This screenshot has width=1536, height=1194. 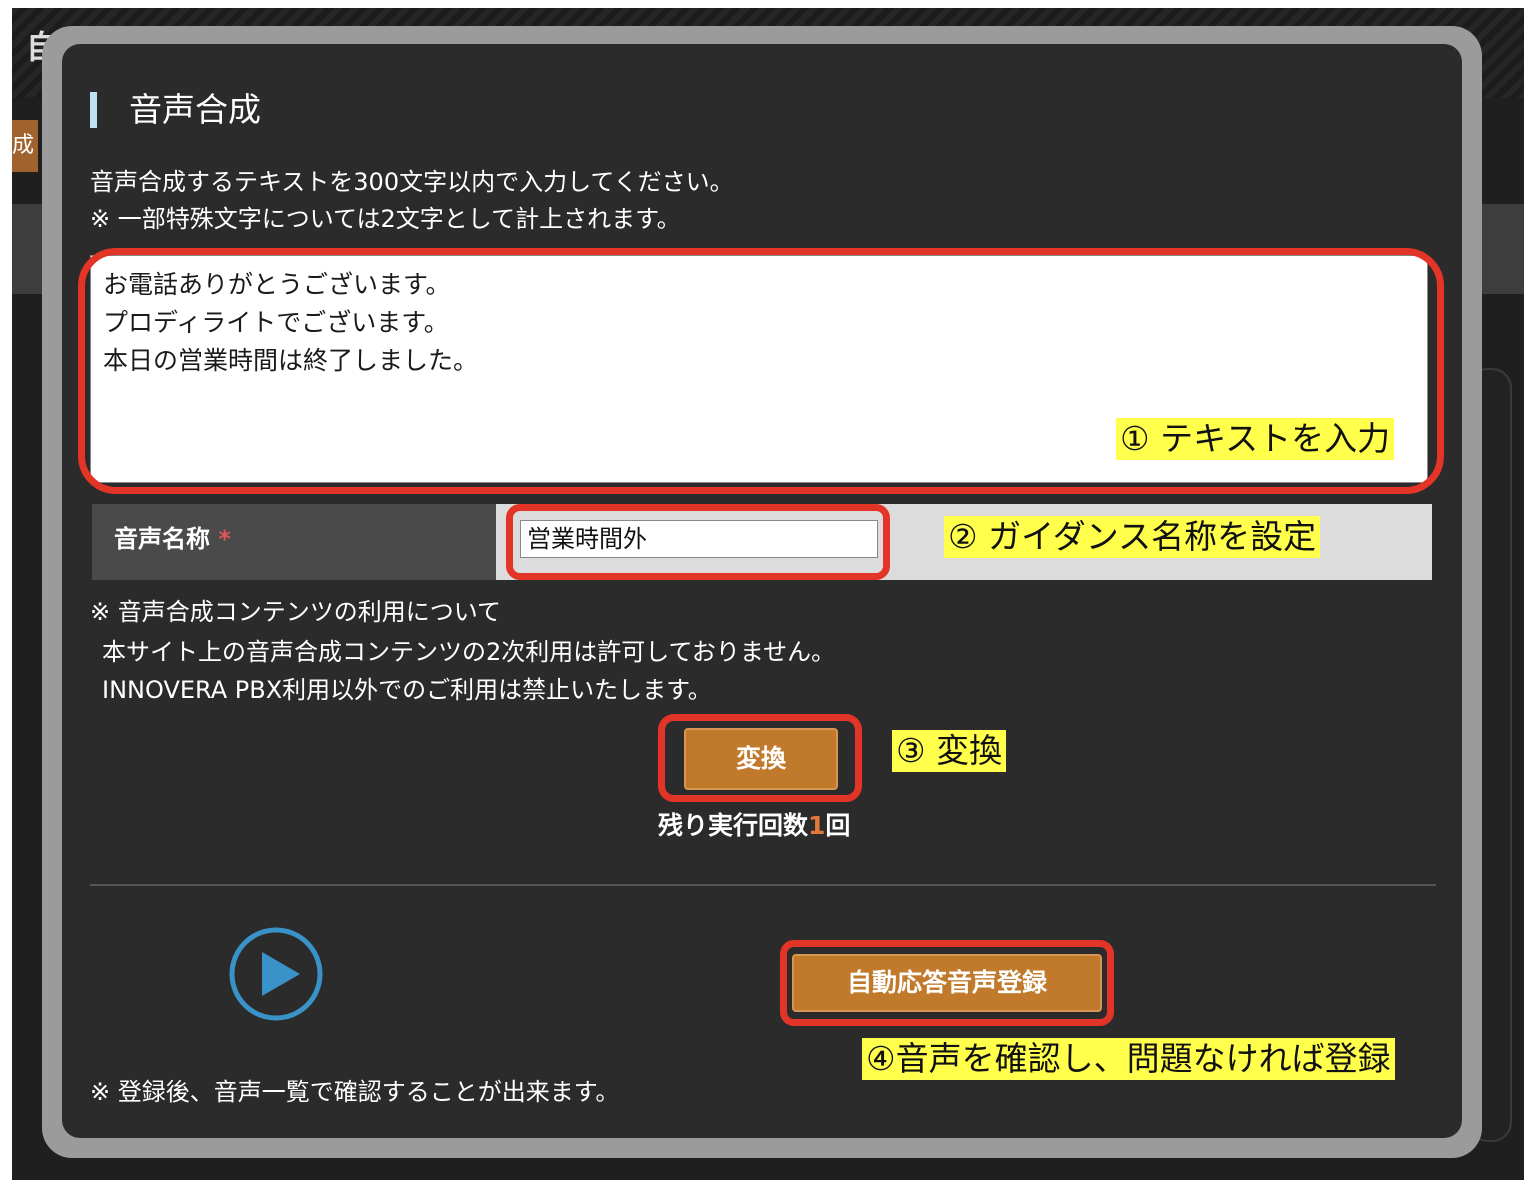 What do you see at coordinates (412, 182) in the screenshot?
I see `instruction-text: 音声合成するテキストを300文字以内で入力してください。` at bounding box center [412, 182].